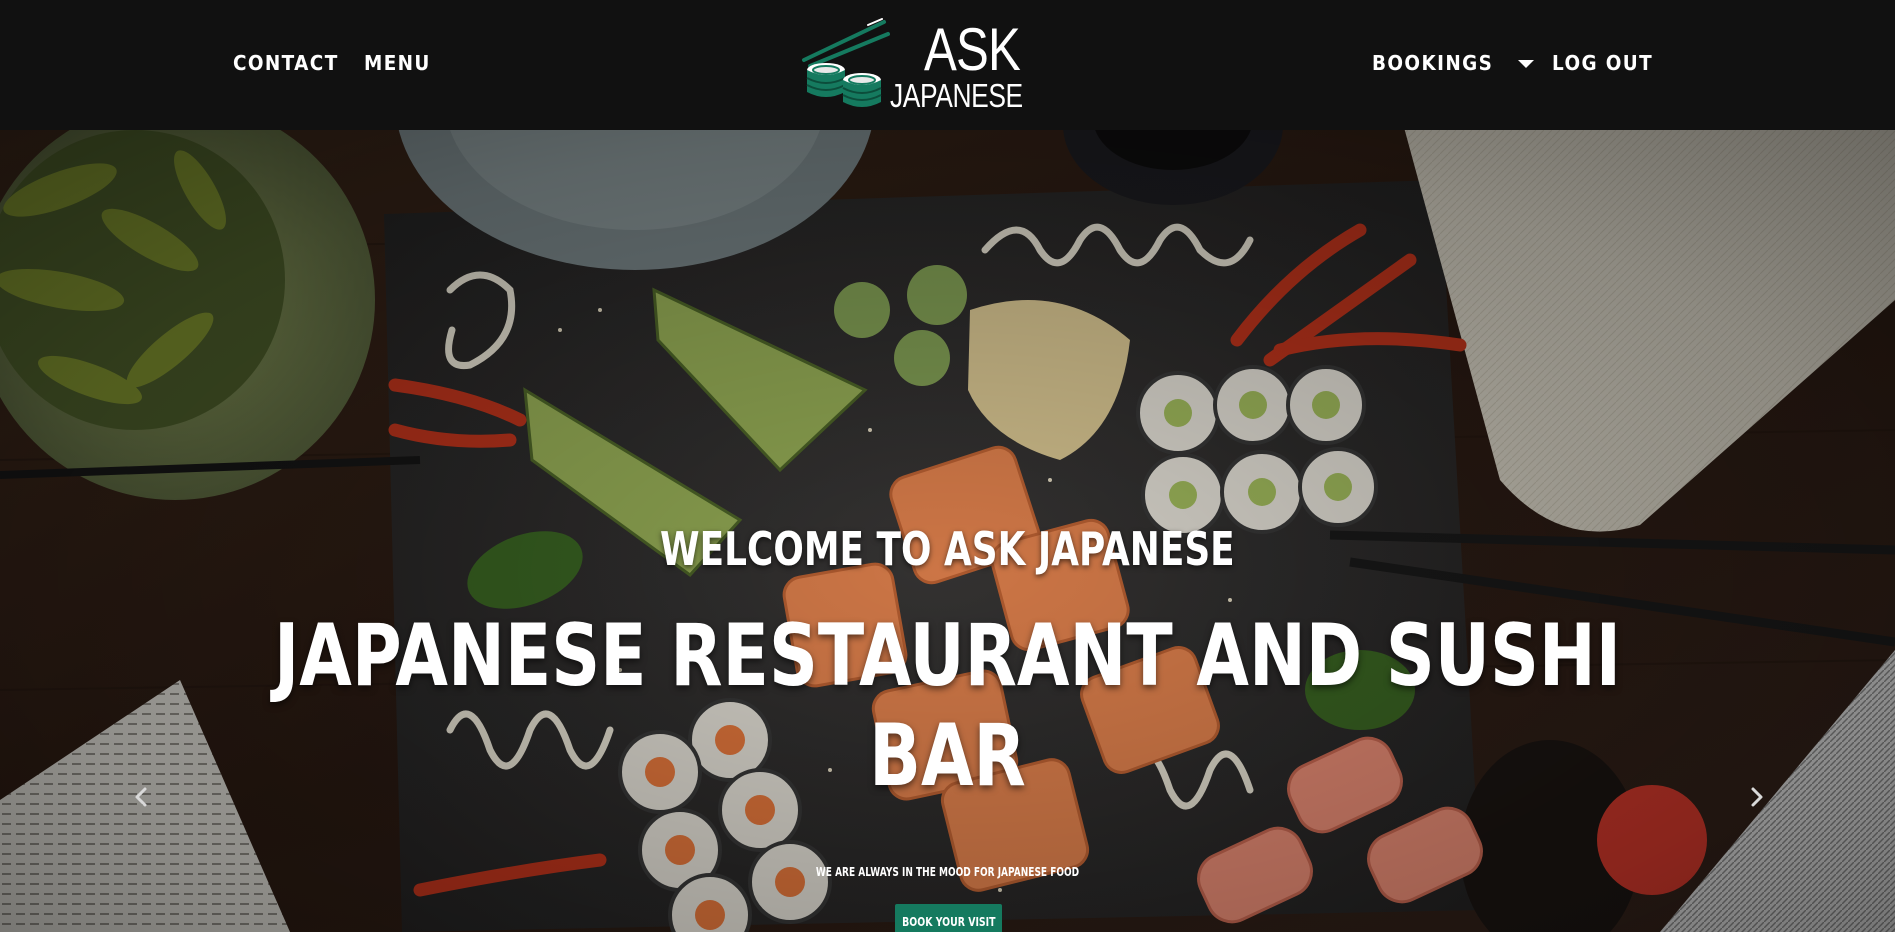 The image size is (1895, 932). I want to click on logo-text-ask: ASK, so click(972, 49).